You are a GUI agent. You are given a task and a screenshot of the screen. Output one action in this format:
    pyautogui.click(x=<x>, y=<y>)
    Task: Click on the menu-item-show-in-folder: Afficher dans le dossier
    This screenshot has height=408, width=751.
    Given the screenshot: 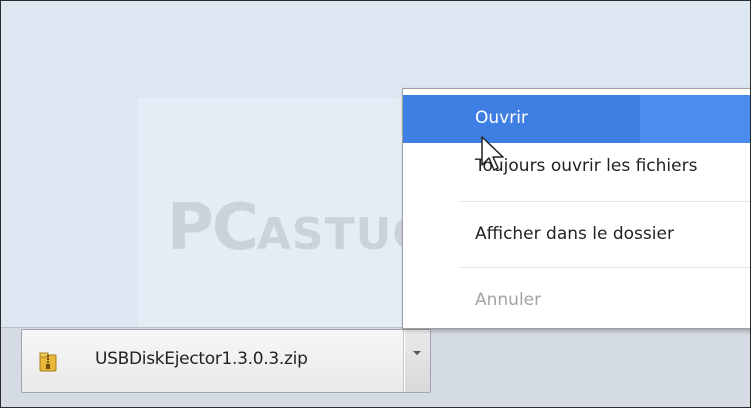 What is the action you would take?
    pyautogui.click(x=576, y=235)
    